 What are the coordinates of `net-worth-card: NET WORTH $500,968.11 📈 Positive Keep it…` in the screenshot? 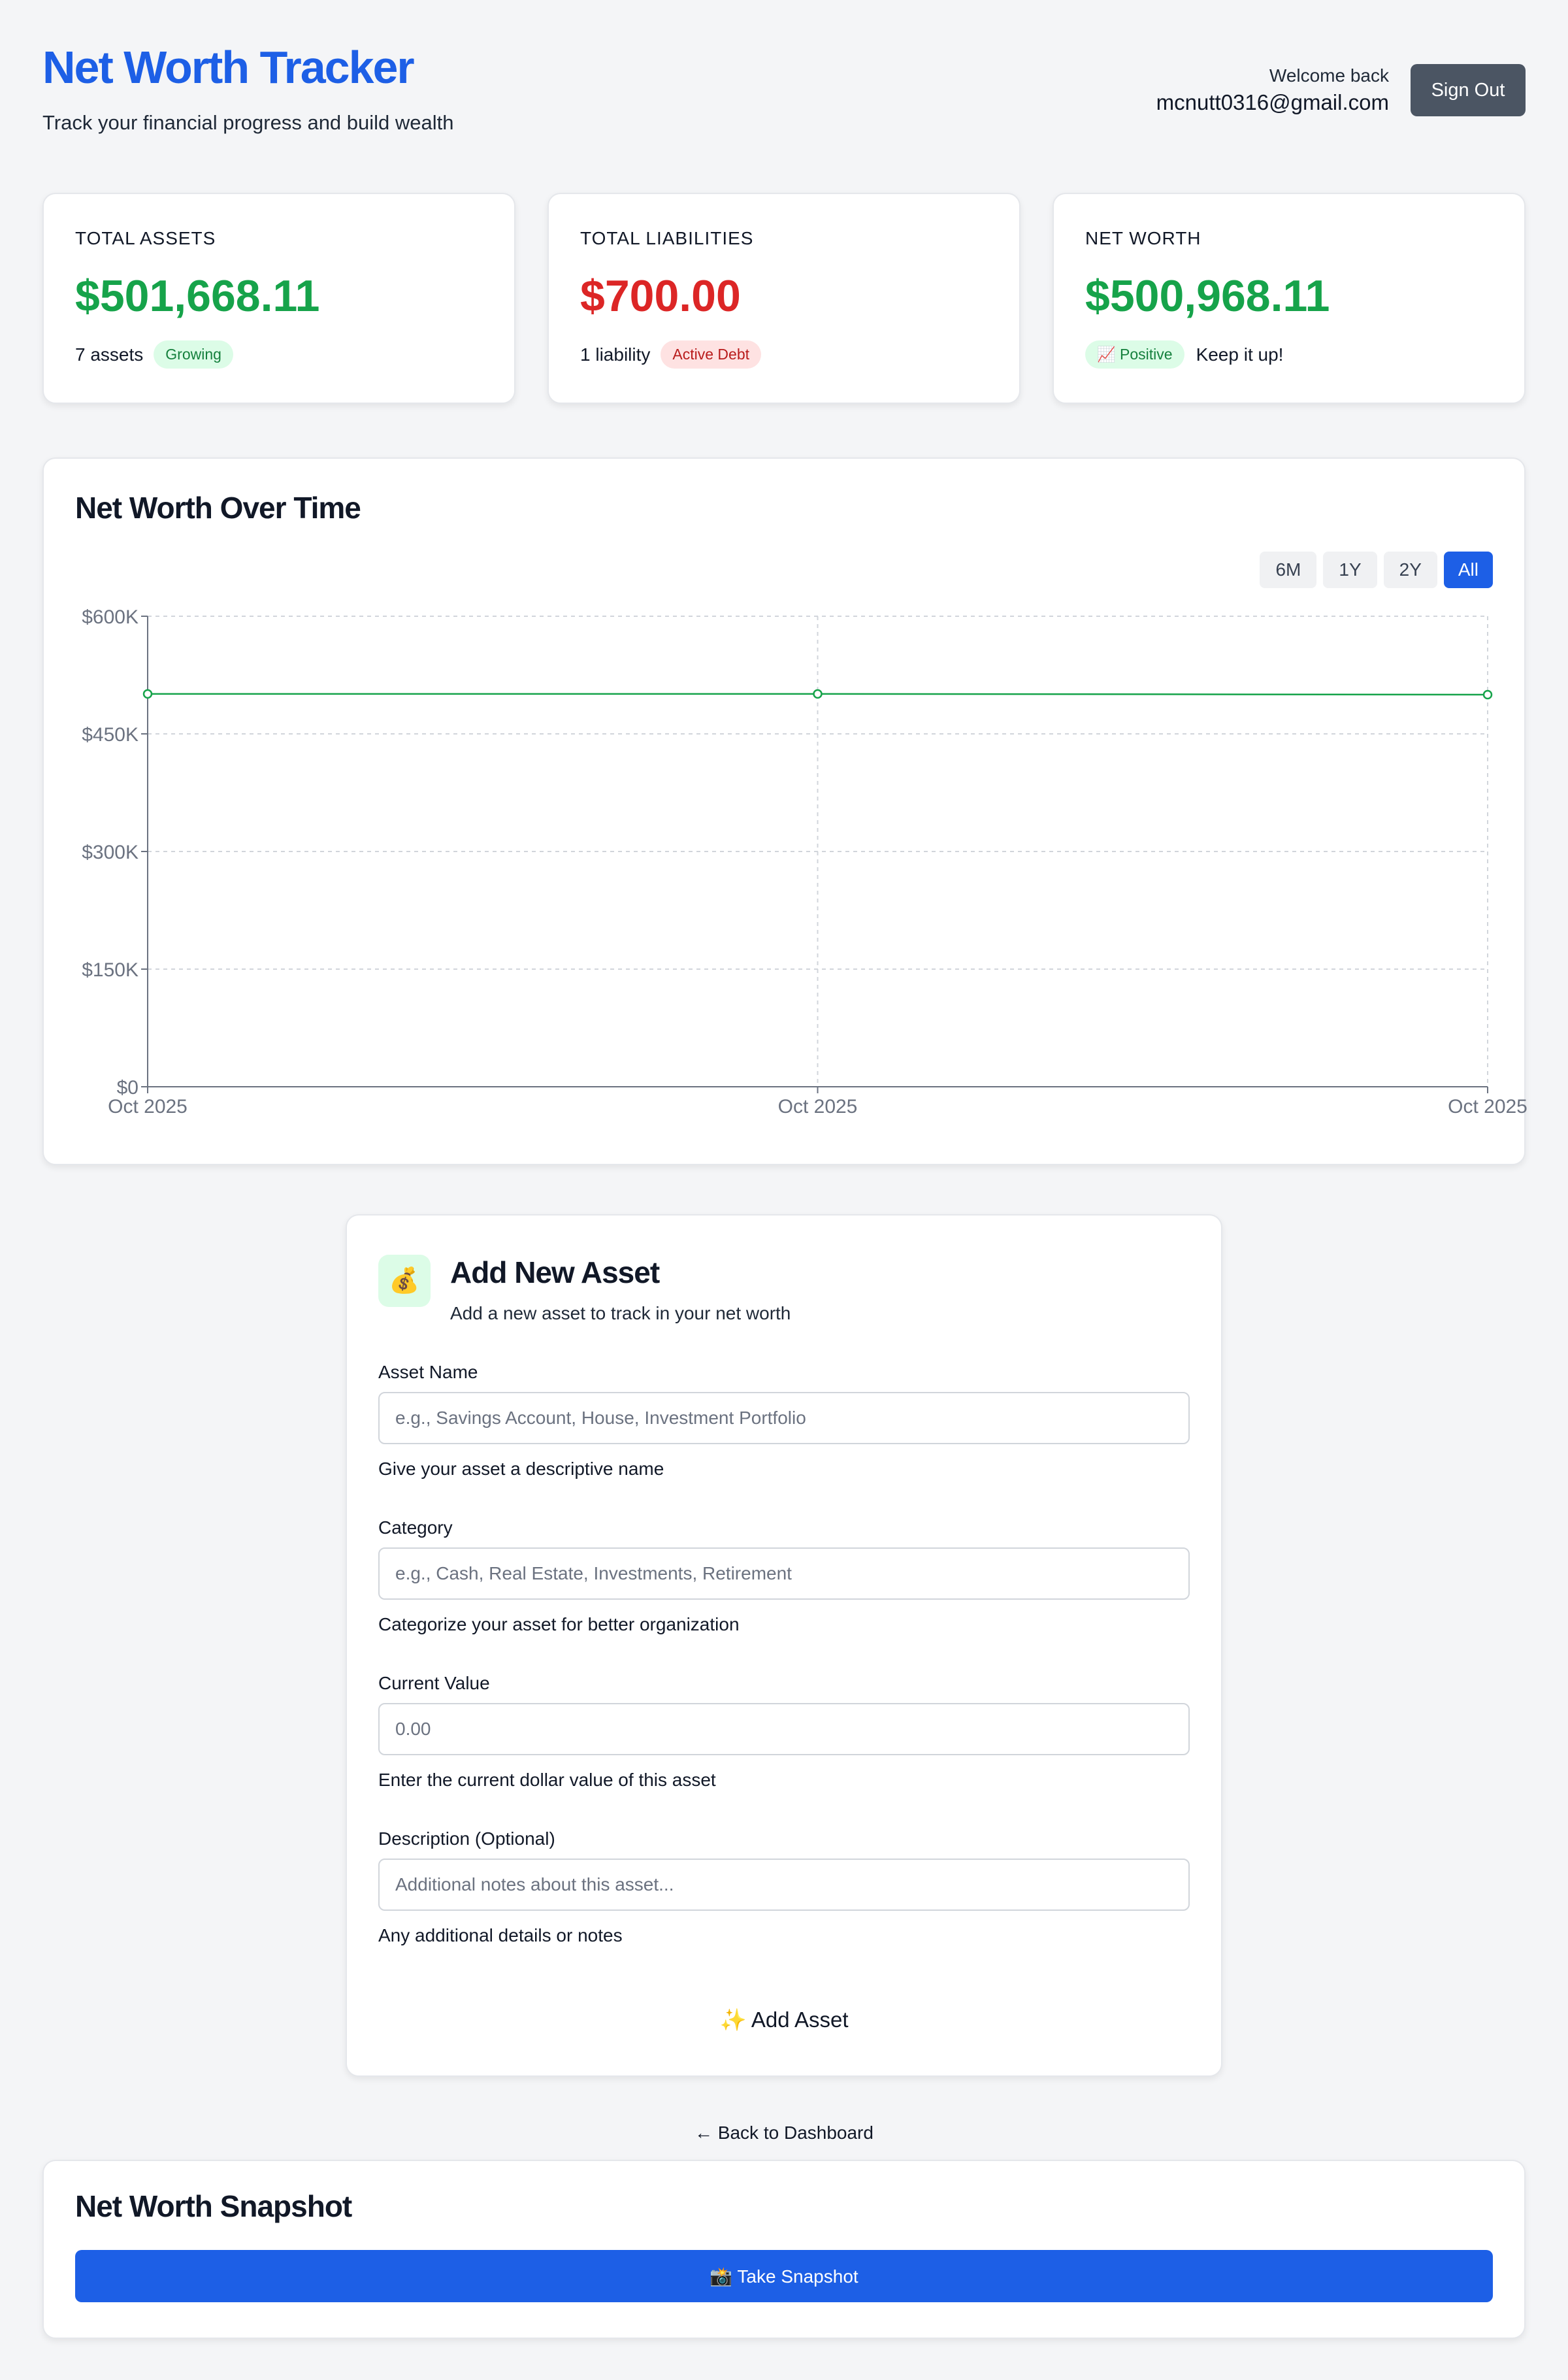 It's located at (1289, 298).